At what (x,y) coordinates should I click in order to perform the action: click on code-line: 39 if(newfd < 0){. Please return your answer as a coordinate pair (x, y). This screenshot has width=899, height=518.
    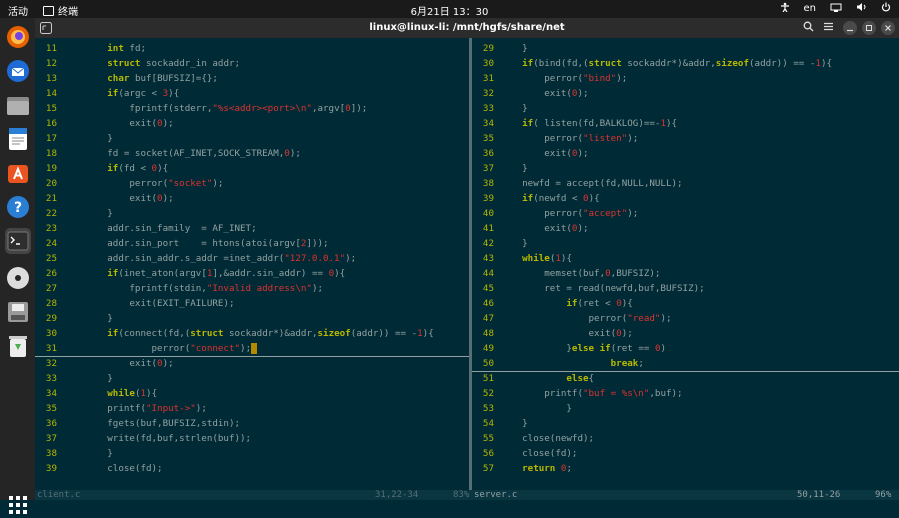
    Looking at the image, I should click on (685, 198).